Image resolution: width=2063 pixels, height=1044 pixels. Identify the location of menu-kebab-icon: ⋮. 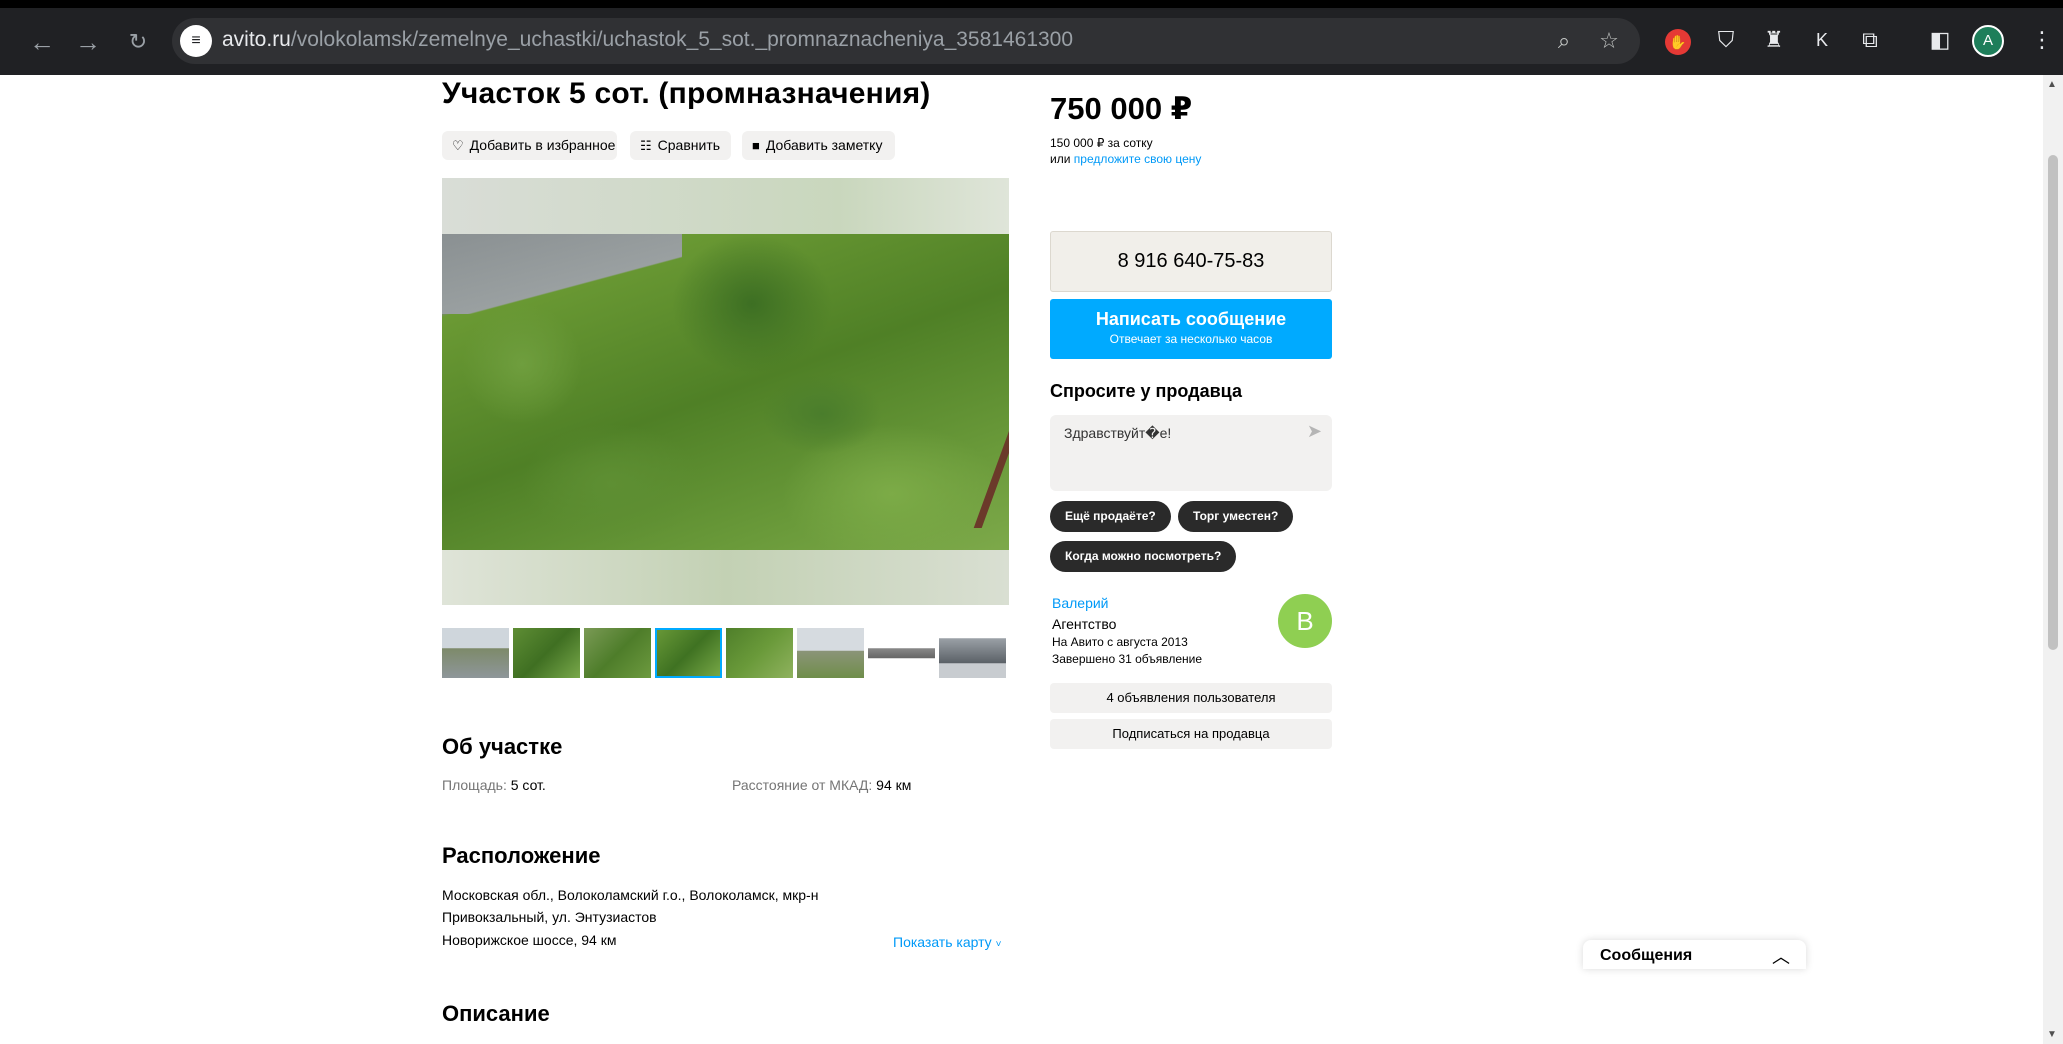
(2042, 40).